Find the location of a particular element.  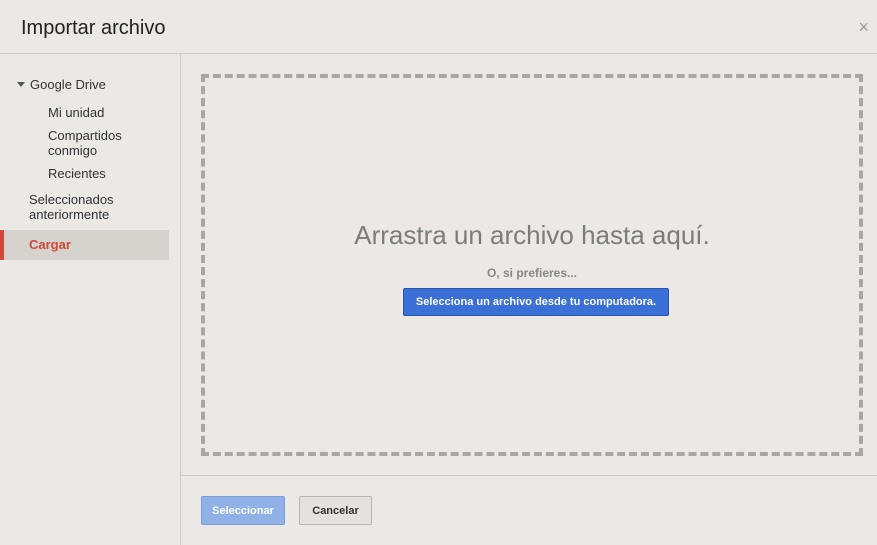

dialog-title: Importar archivo is located at coordinates (93, 28).